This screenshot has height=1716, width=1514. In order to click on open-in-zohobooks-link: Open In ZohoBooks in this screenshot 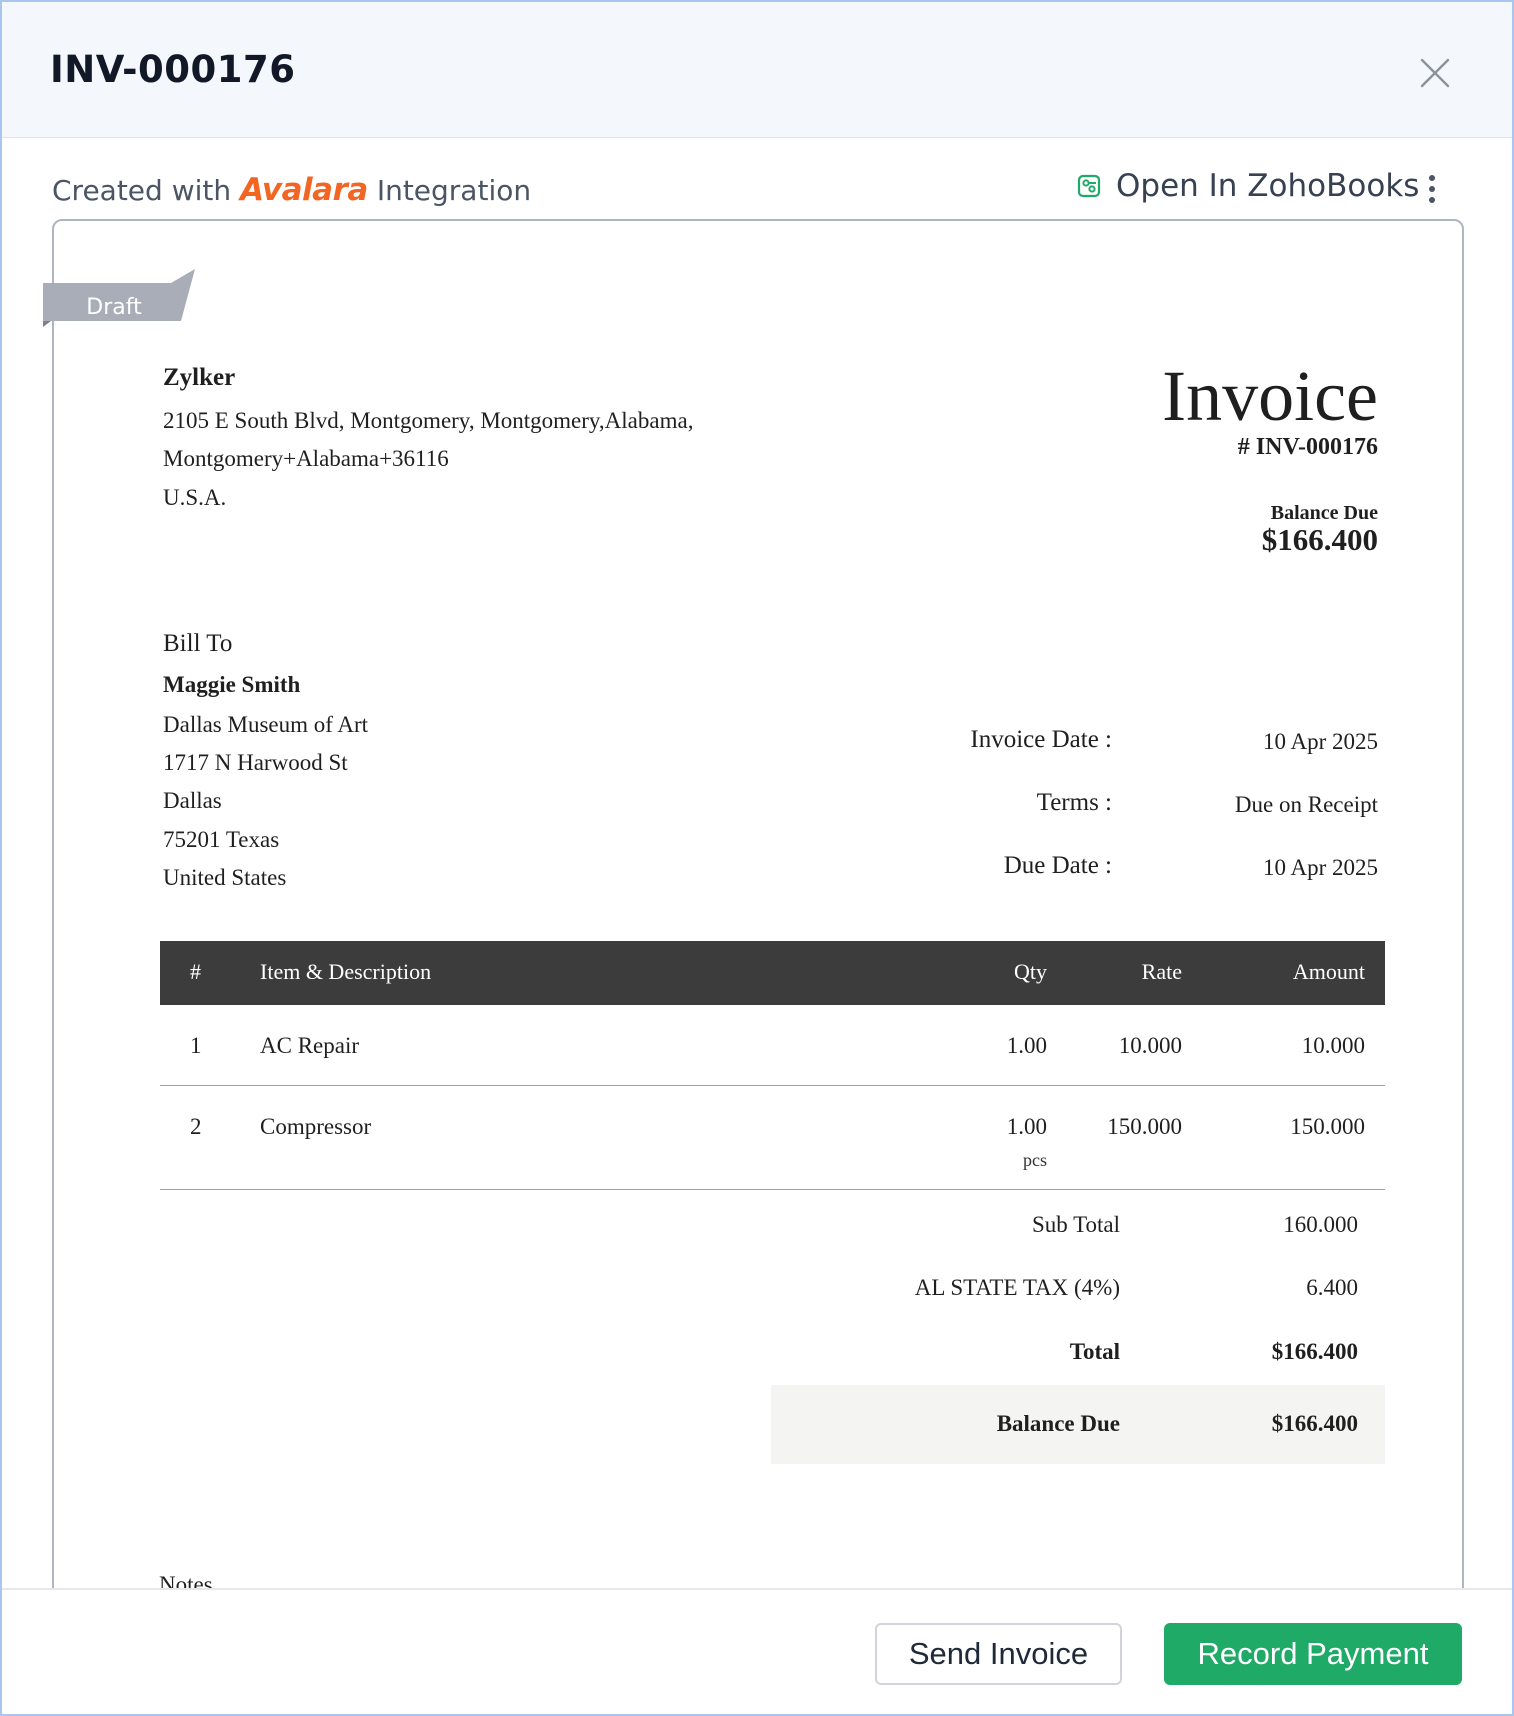, I will do `click(1247, 186)`.